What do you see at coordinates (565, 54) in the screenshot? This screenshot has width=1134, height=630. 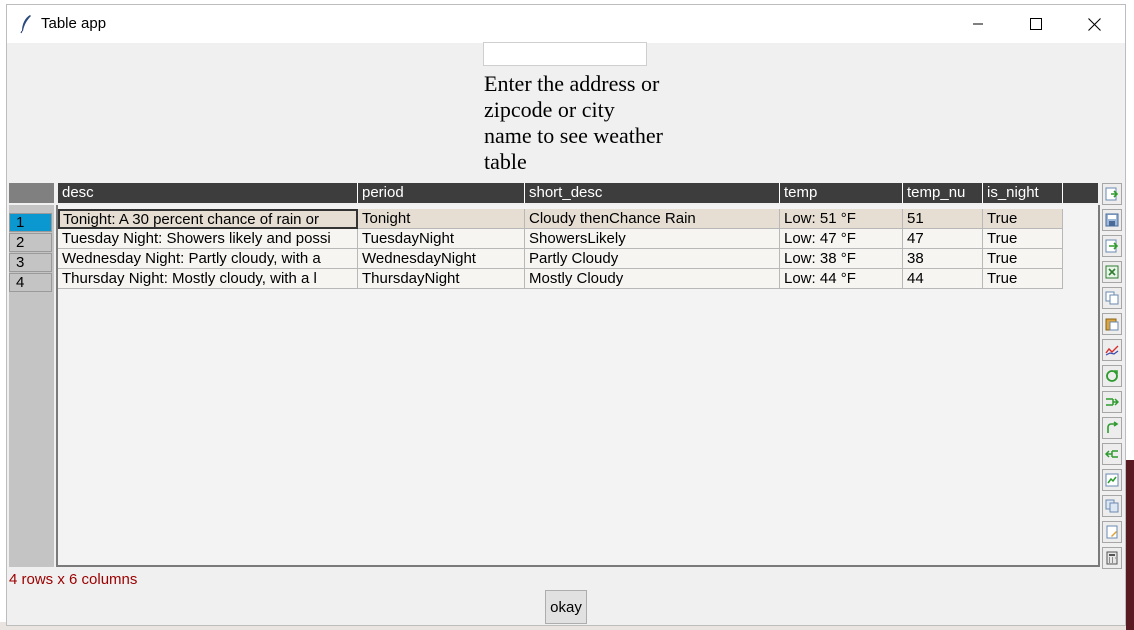 I see `address-input` at bounding box center [565, 54].